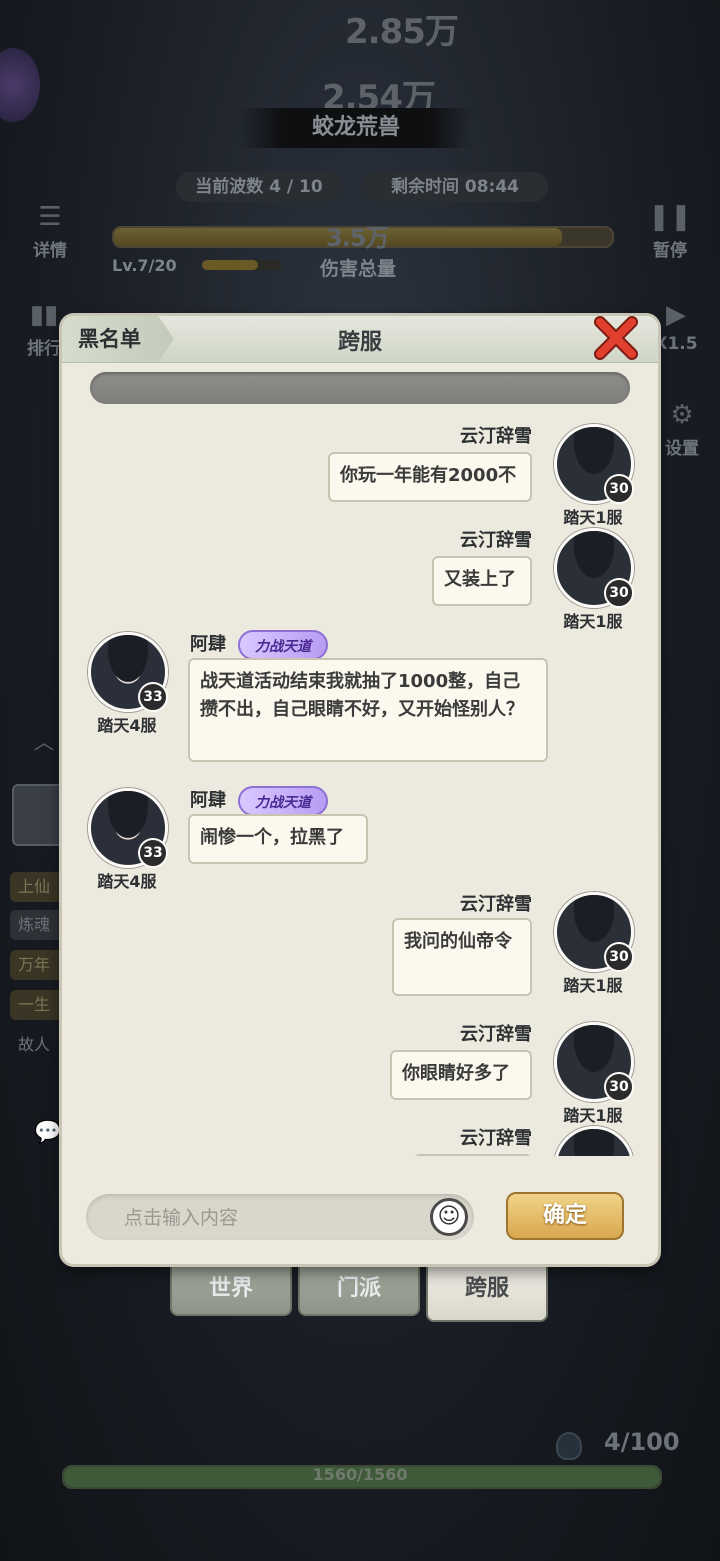 Image resolution: width=720 pixels, height=1561 pixels. I want to click on wave-counter: 当前波数 4 / 10, so click(259, 187).